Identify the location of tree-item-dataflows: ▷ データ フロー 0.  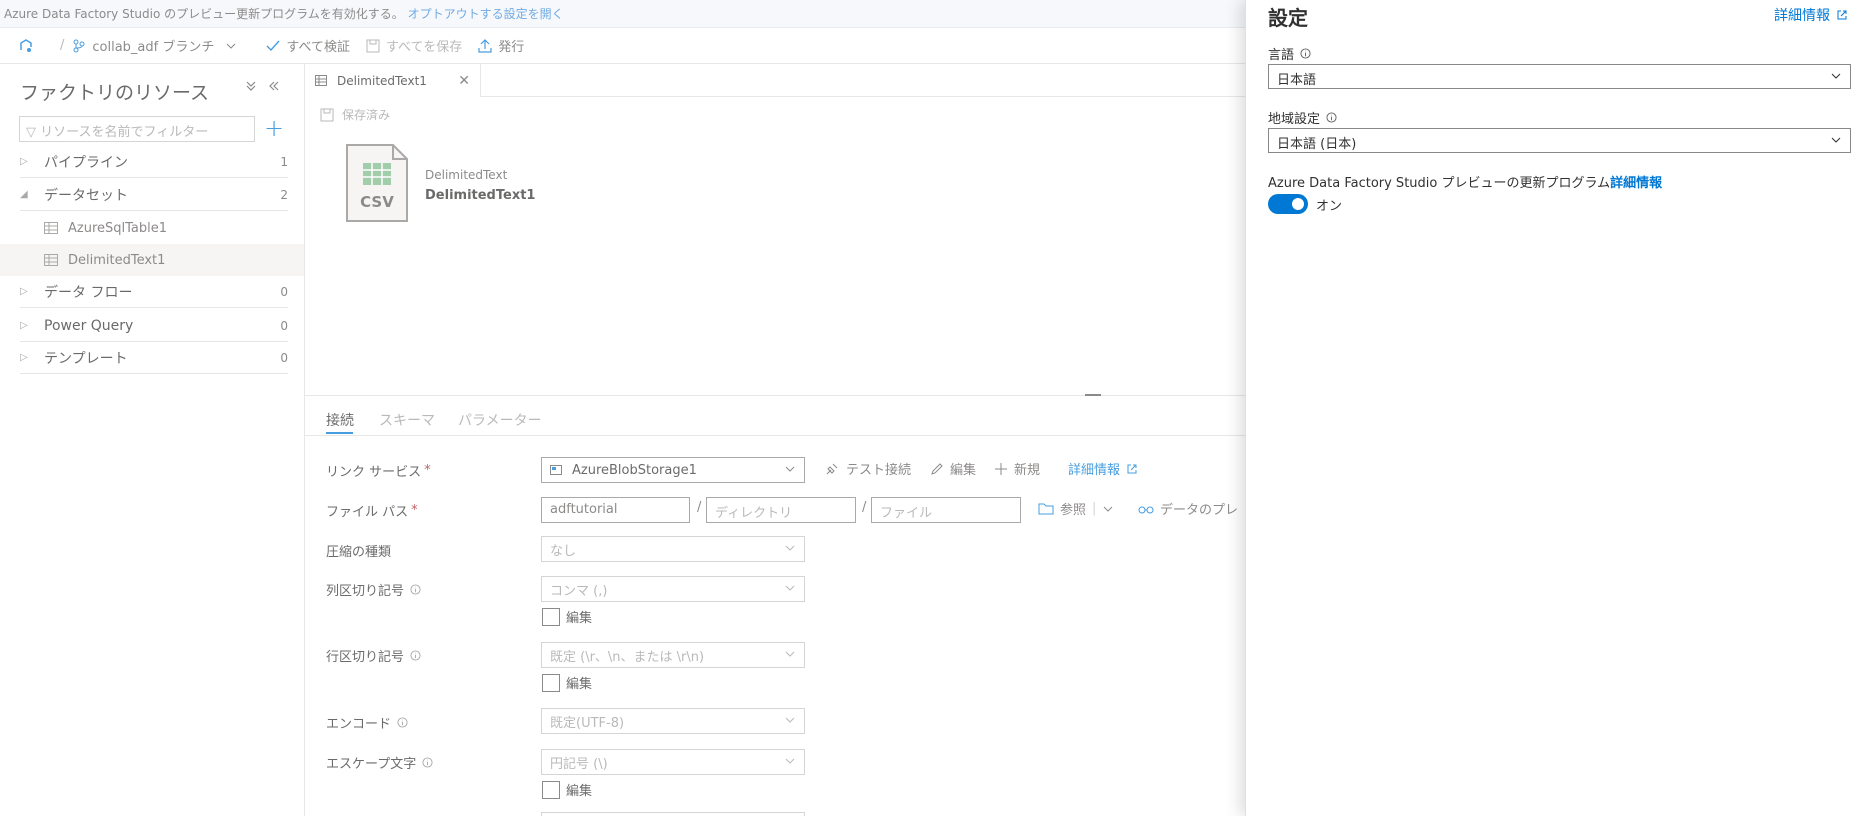
(154, 292).